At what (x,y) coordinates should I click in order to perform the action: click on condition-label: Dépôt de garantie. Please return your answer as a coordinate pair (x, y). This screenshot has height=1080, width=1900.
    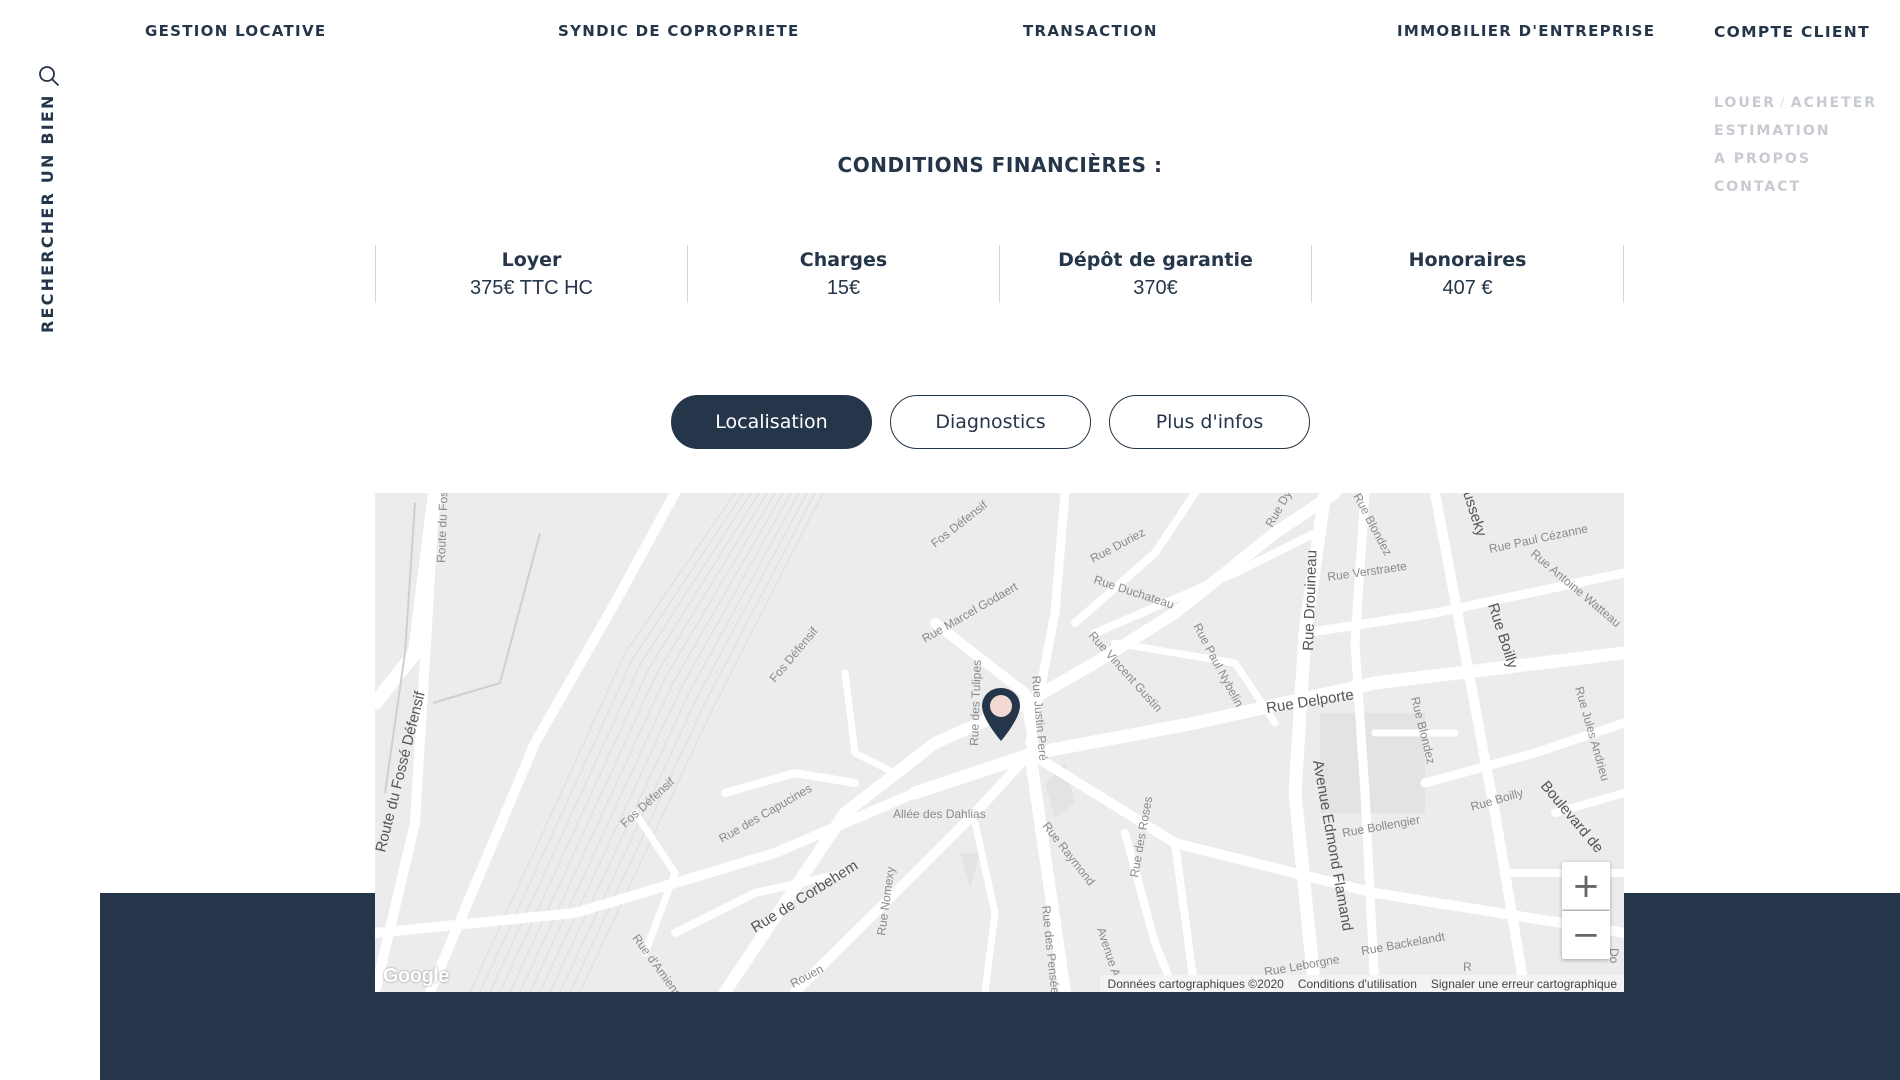
    Looking at the image, I should click on (1155, 260).